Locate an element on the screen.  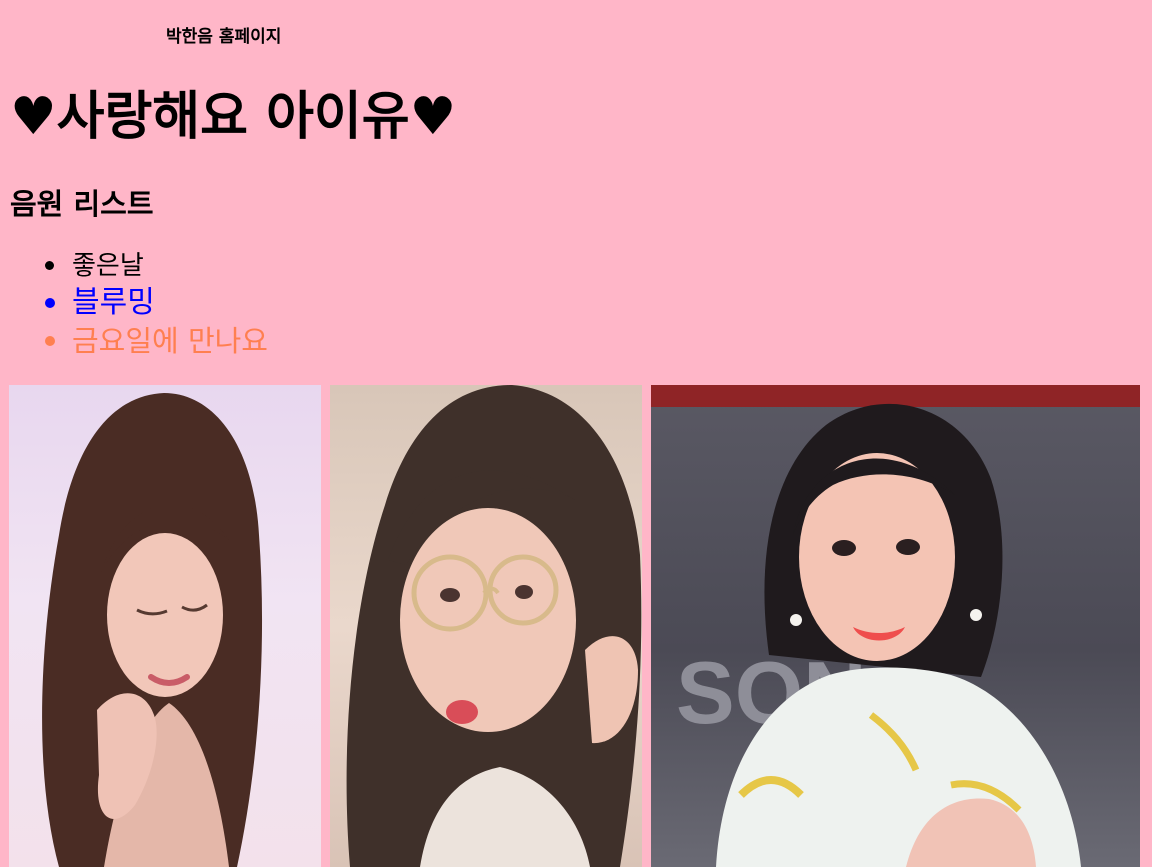
main-heading: ♥사랑해요 아이유♥ is located at coordinates (233, 117).